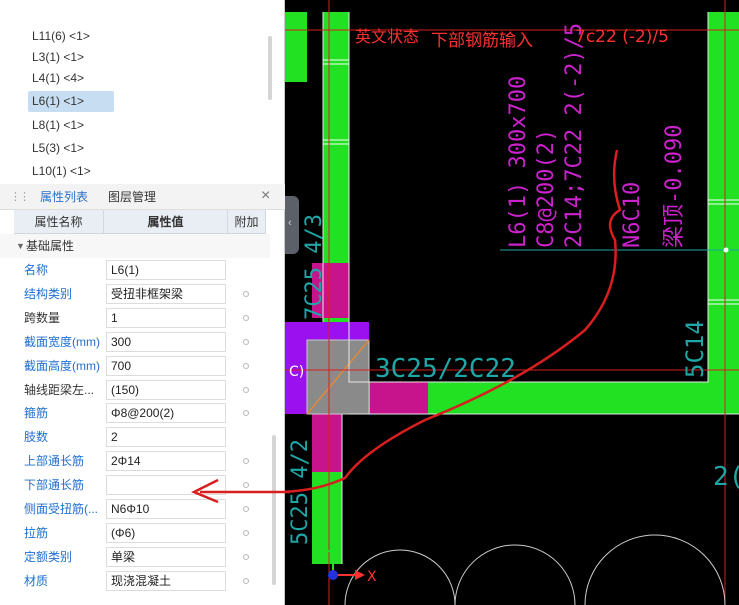 Image resolution: width=739 pixels, height=605 pixels. What do you see at coordinates (166, 293) in the screenshot?
I see `property-value-field: 受扭非框架梁` at bounding box center [166, 293].